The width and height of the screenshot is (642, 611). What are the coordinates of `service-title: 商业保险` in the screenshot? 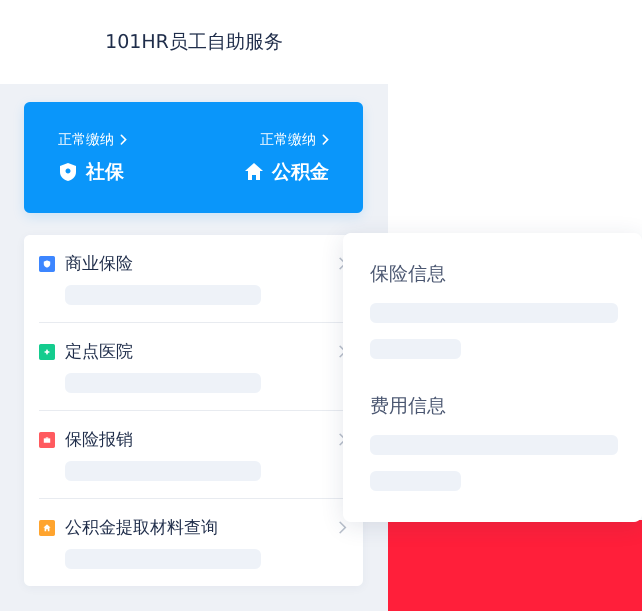 It's located at (99, 264).